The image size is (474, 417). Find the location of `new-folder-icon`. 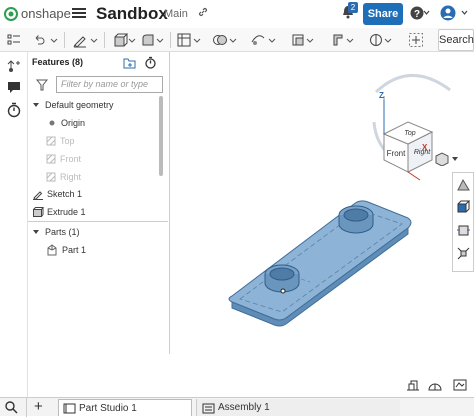

new-folder-icon is located at coordinates (129, 63).